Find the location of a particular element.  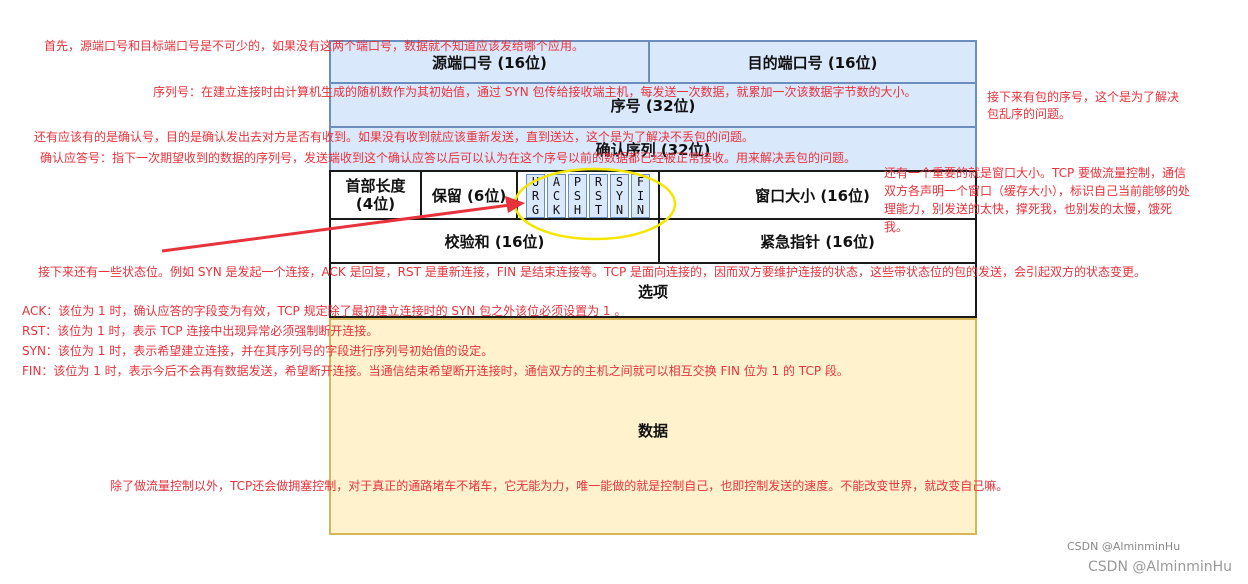

flag-fin: FIN is located at coordinates (640, 196).